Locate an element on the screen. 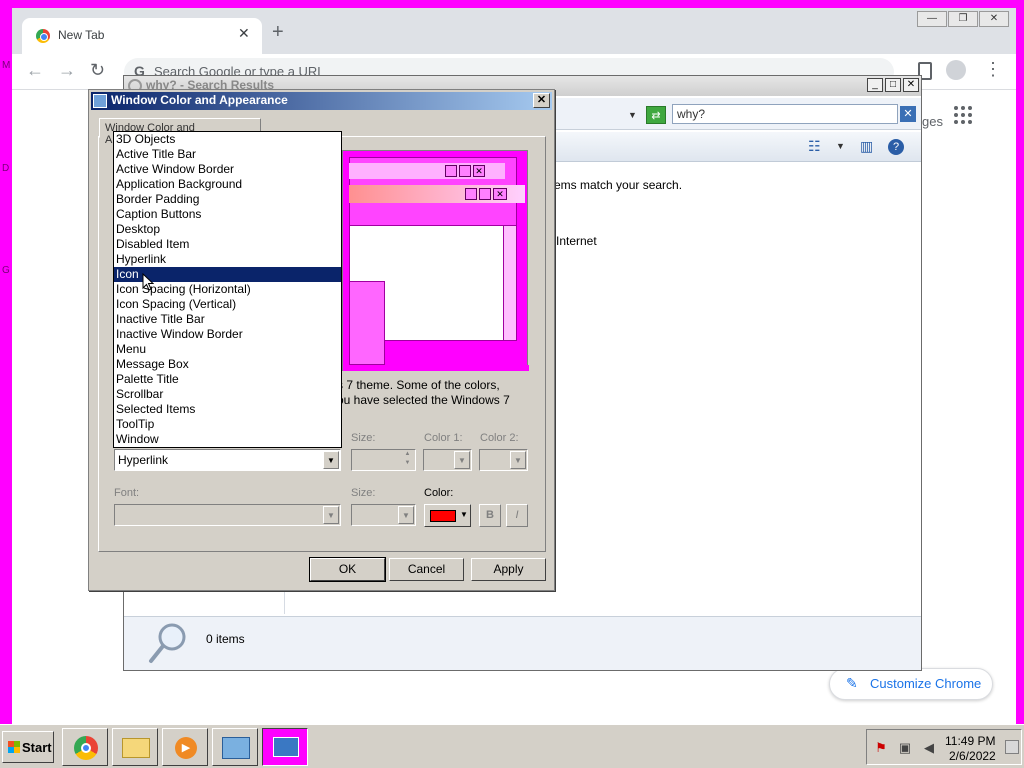 Image resolution: width=1024 pixels, height=768 pixels. item-select: Hyperlink ▼ is located at coordinates (227, 460).